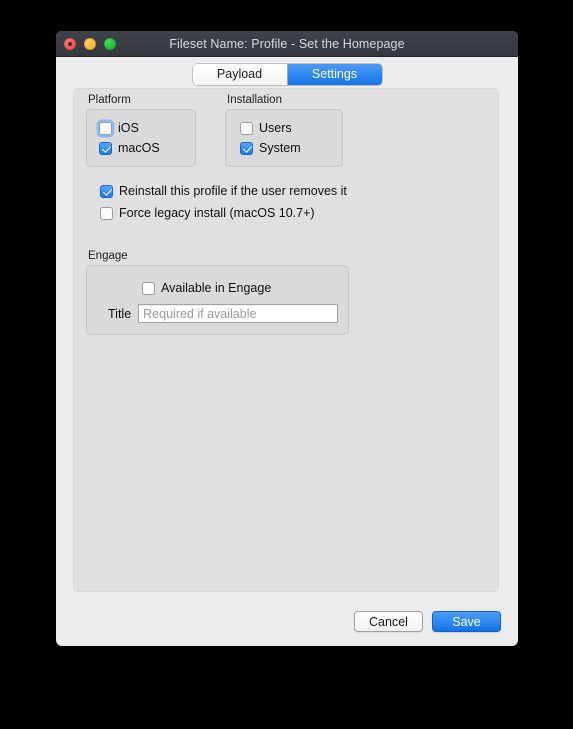  I want to click on available-in-engage-checkbox, so click(148, 288).